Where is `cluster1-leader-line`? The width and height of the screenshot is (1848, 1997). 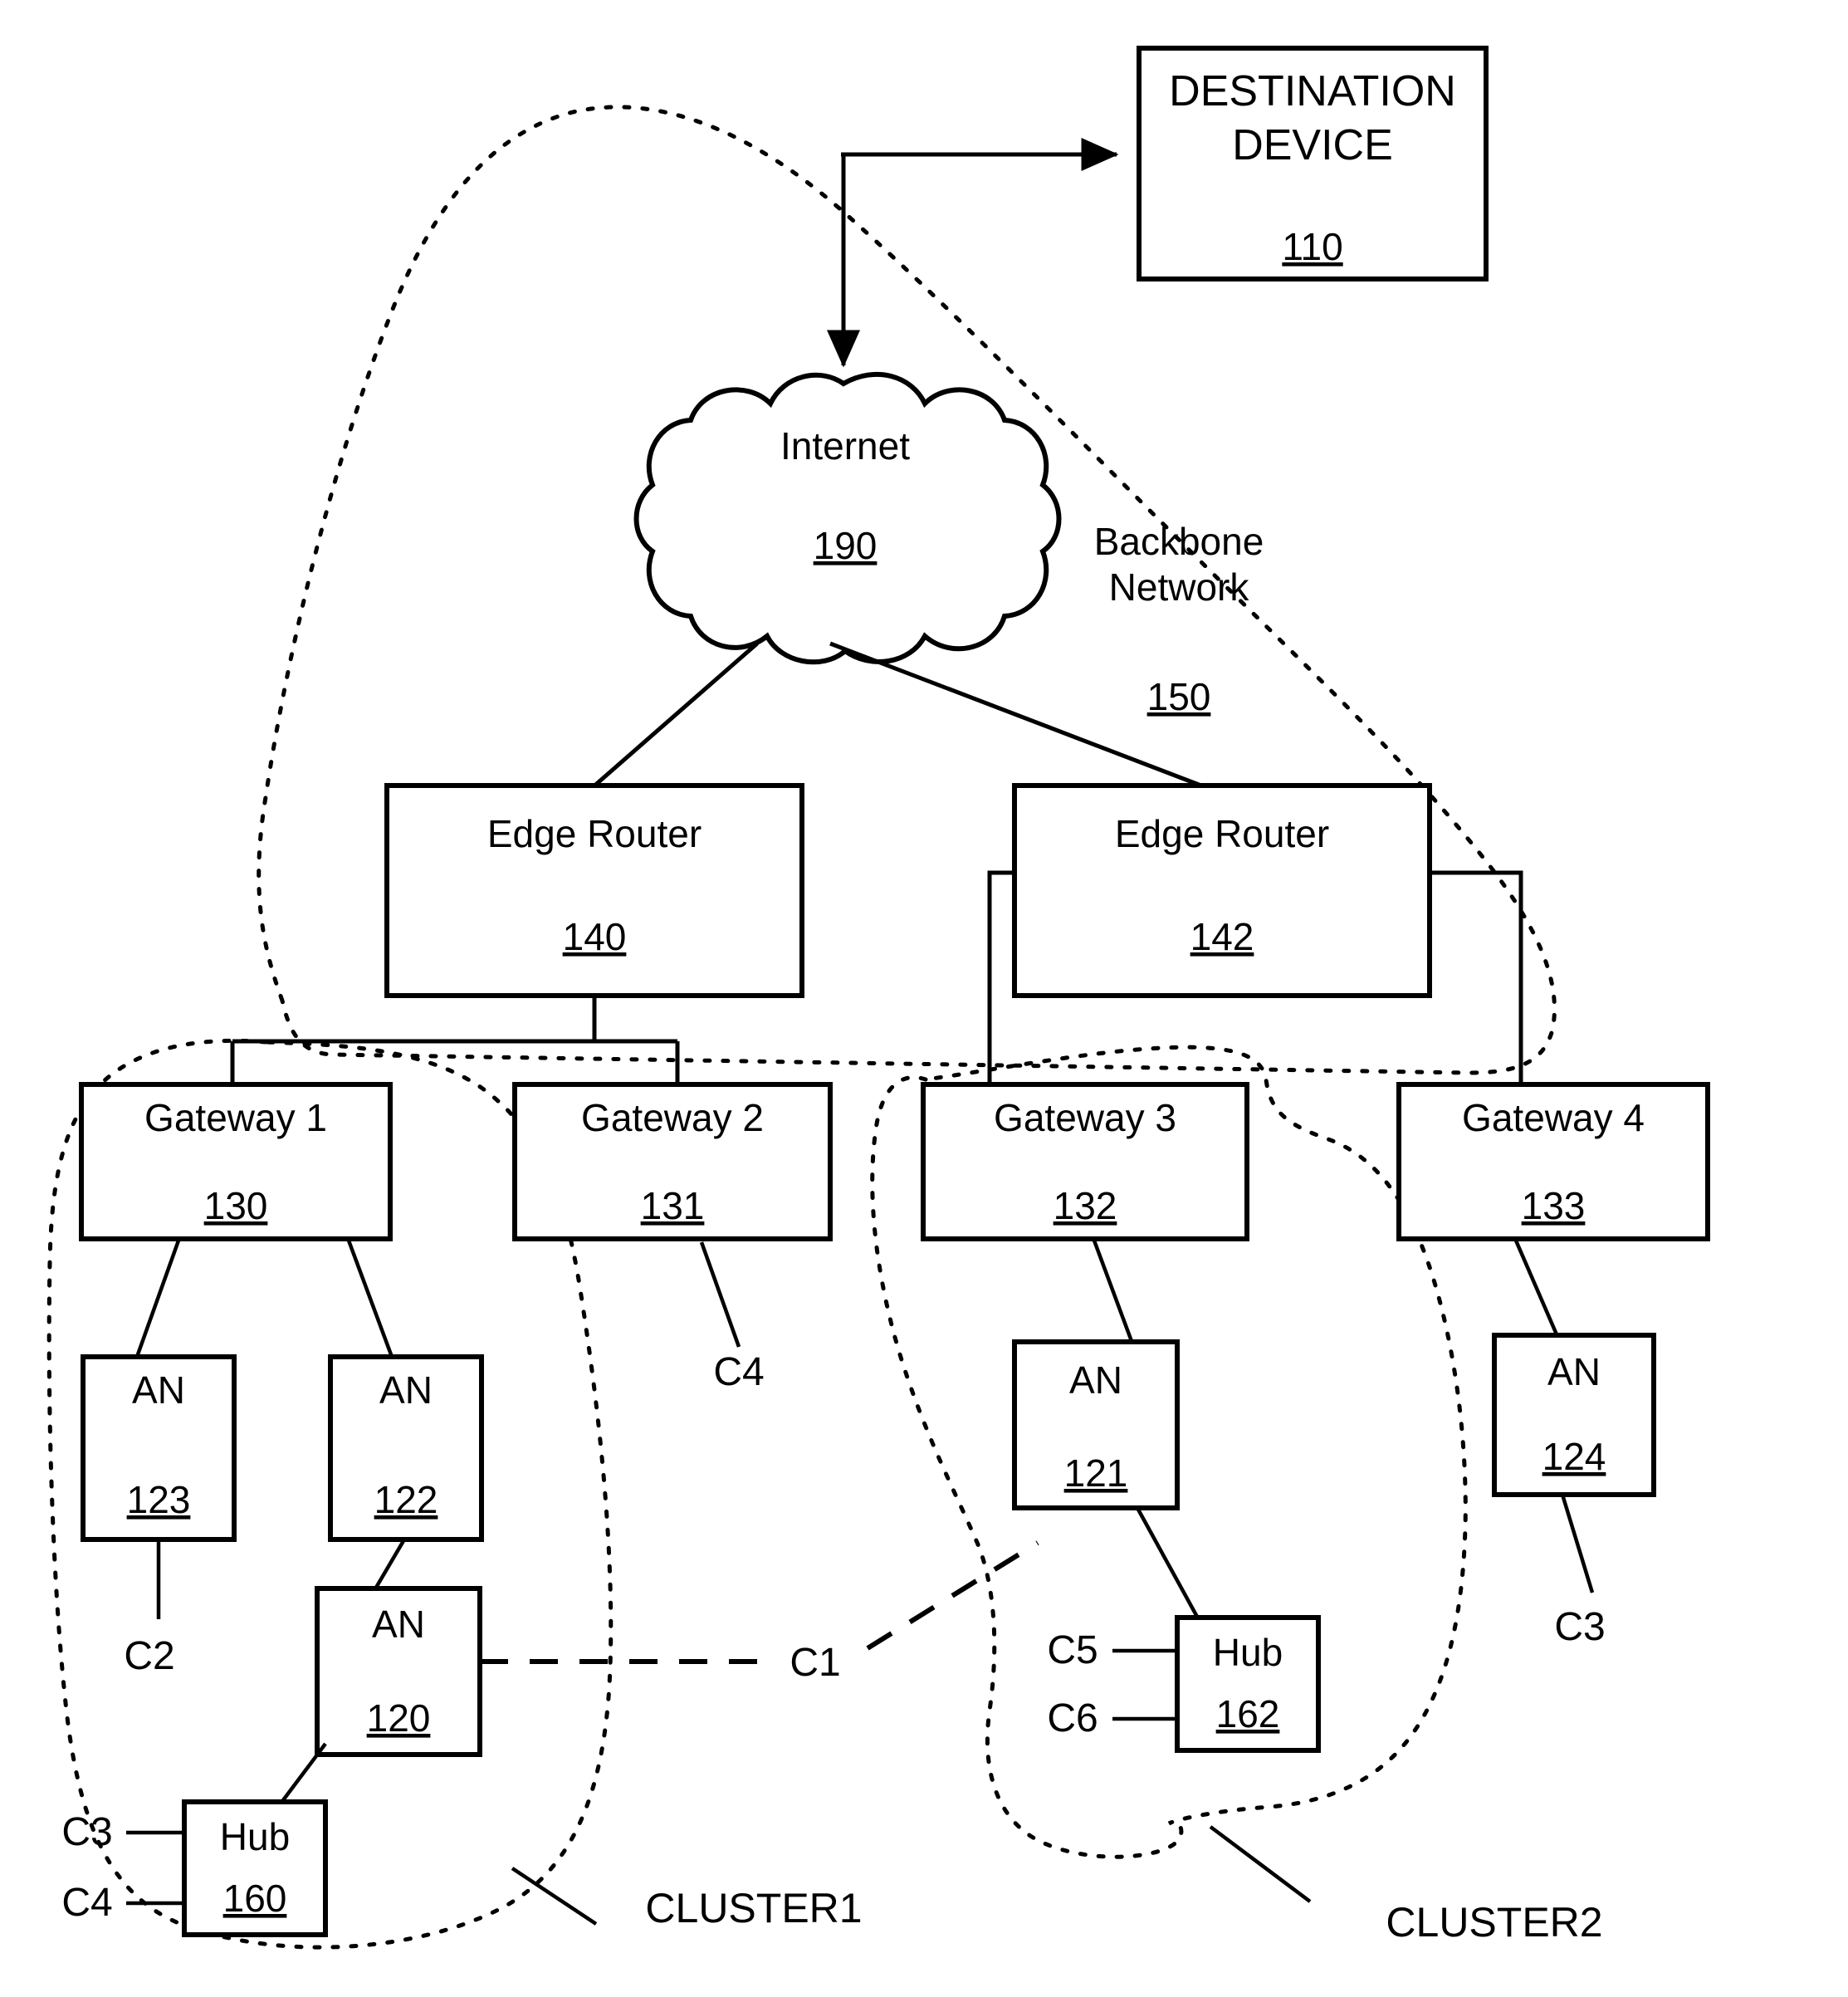
cluster1-leader-line is located at coordinates (555, 1896).